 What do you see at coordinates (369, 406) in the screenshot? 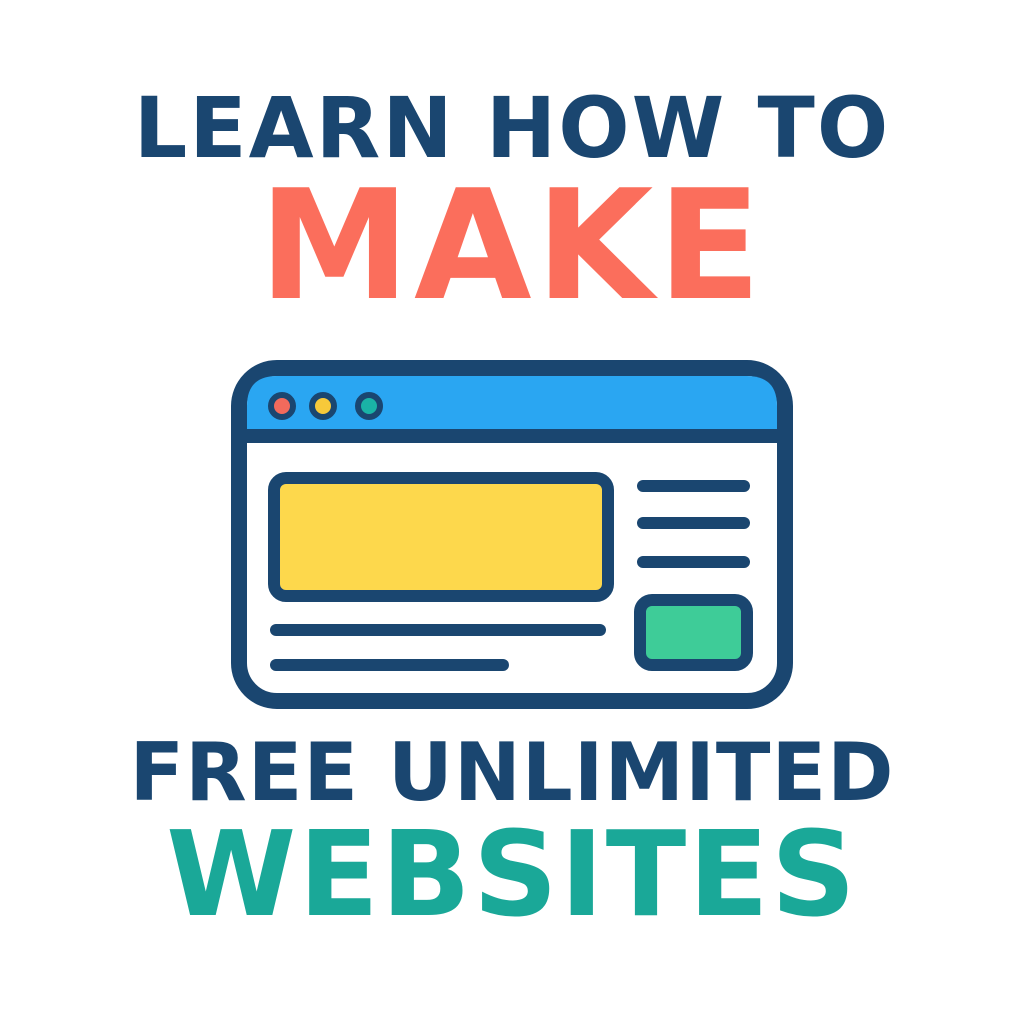
I see `window-dot-teal` at bounding box center [369, 406].